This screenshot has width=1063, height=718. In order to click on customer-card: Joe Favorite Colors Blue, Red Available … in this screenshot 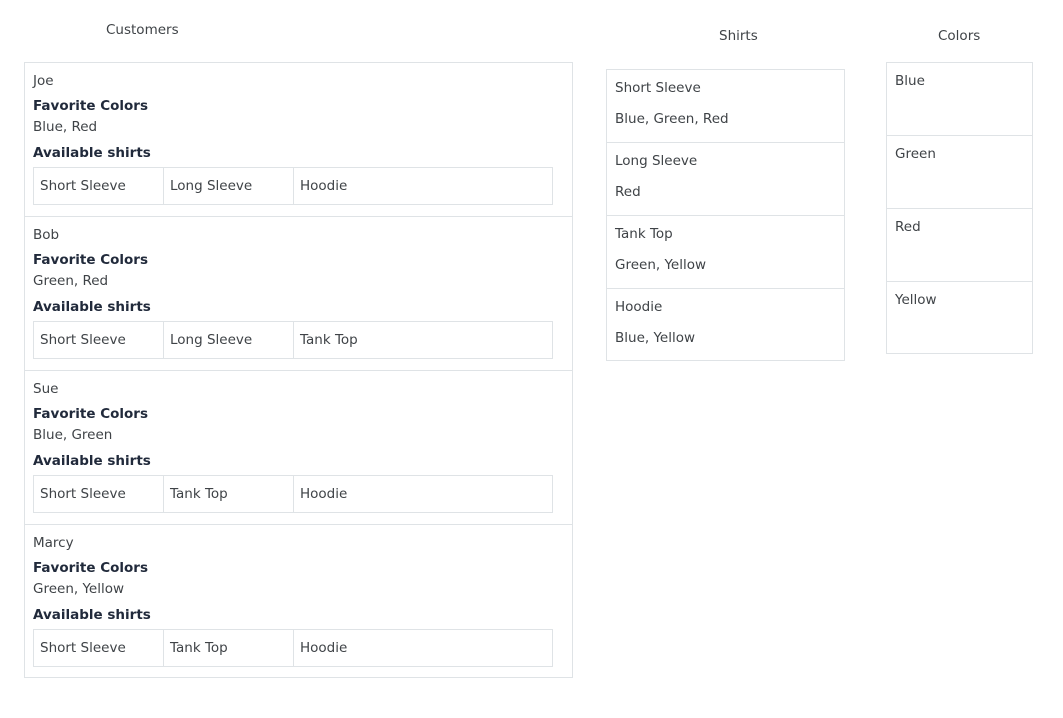, I will do `click(298, 140)`.